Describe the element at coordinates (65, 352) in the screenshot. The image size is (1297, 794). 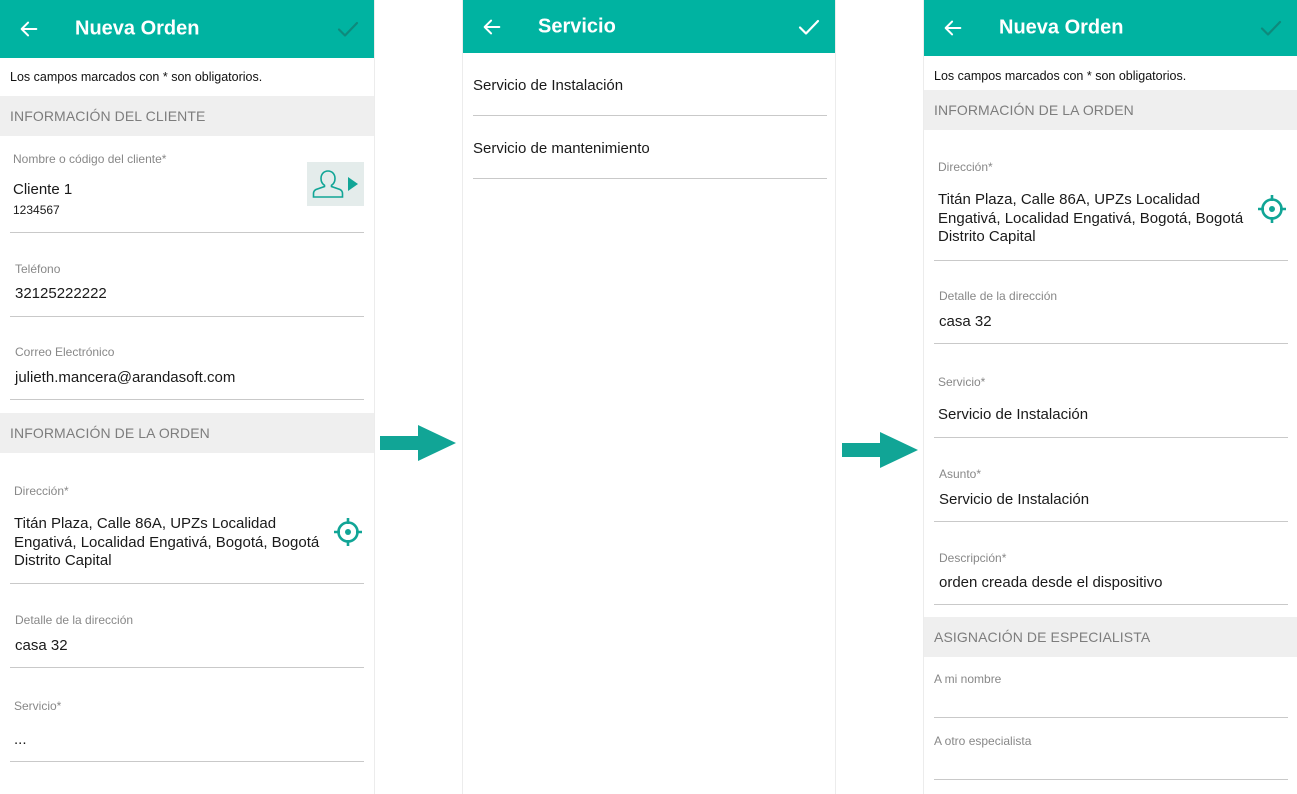
I see `email-label: Correo Electrónico` at that location.